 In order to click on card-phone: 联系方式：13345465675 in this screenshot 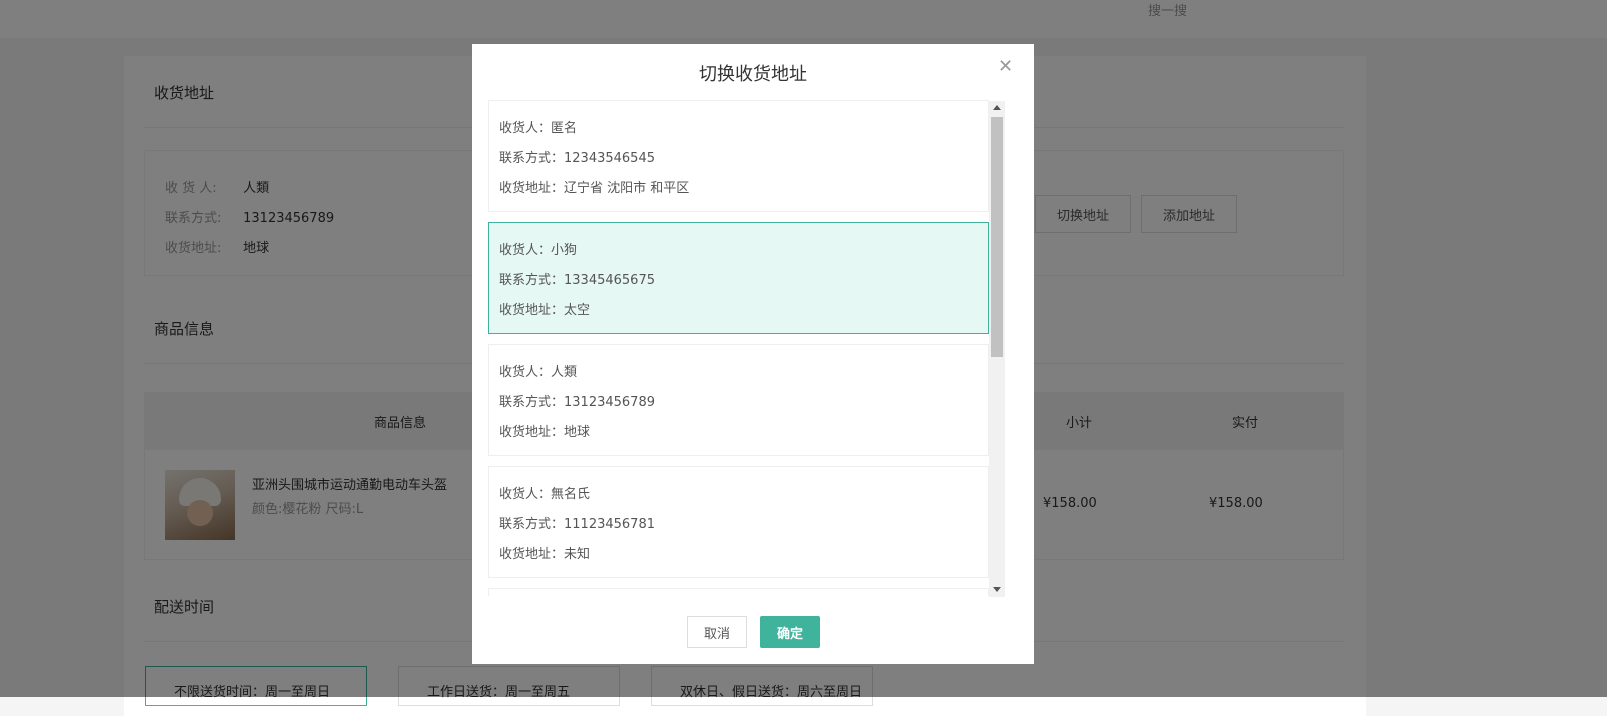, I will do `click(577, 280)`.